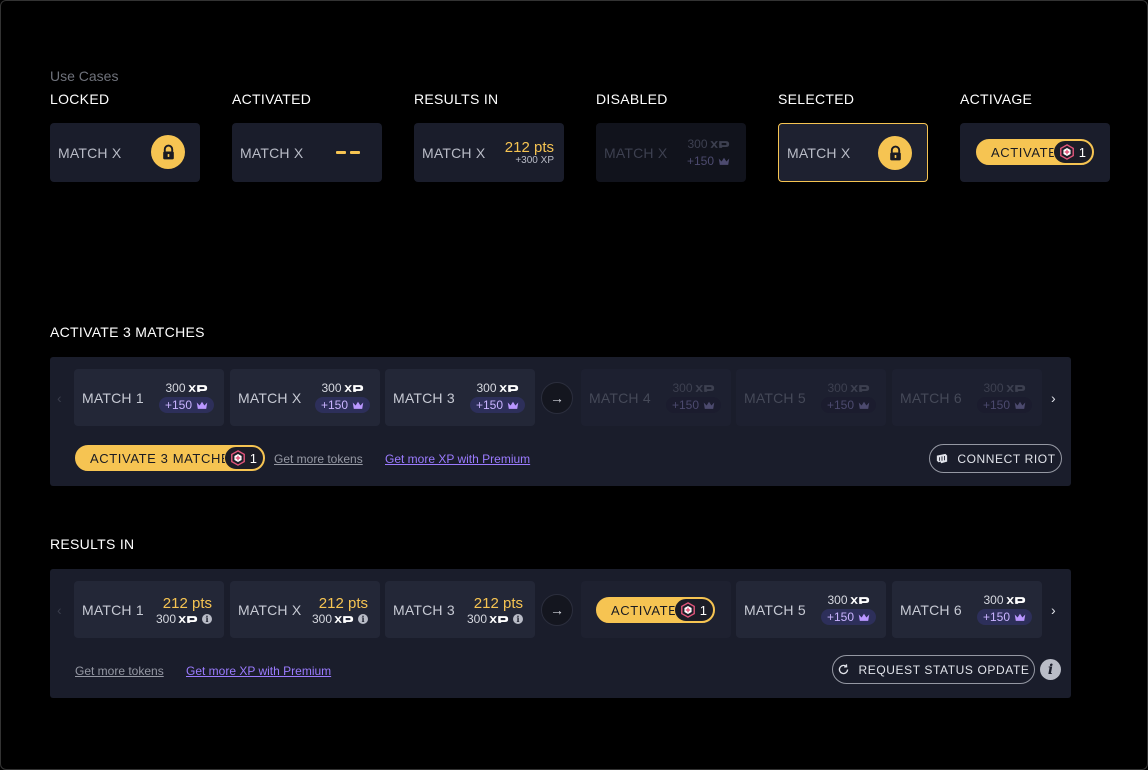 The width and height of the screenshot is (1148, 770). I want to click on match-card-locked: MATCH X, so click(125, 152).